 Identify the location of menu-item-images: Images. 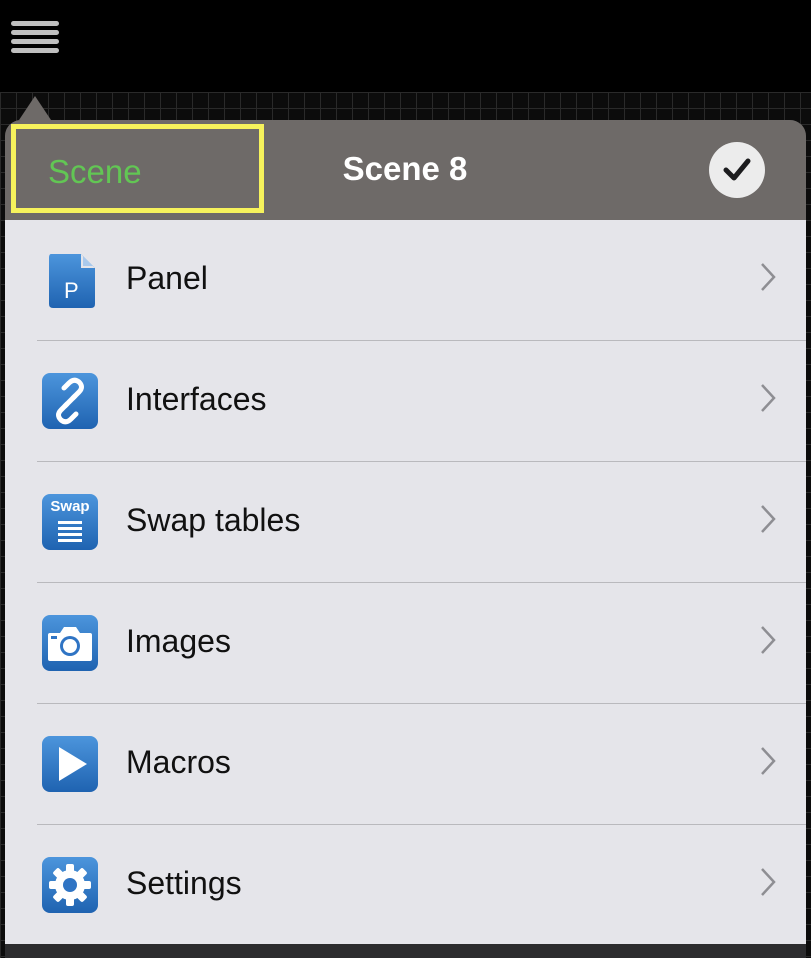
(405, 643).